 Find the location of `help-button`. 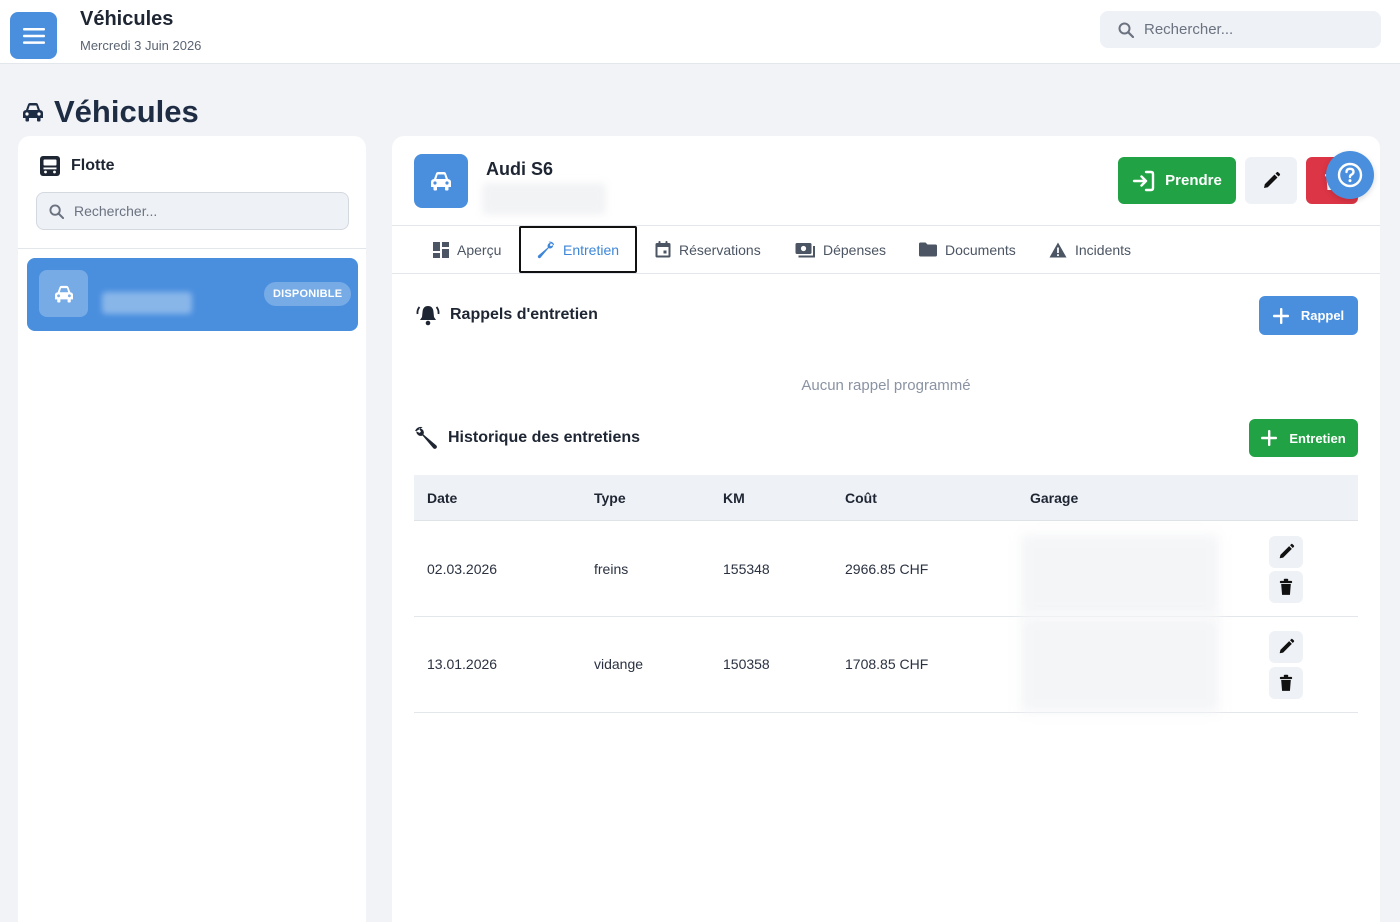

help-button is located at coordinates (1350, 175).